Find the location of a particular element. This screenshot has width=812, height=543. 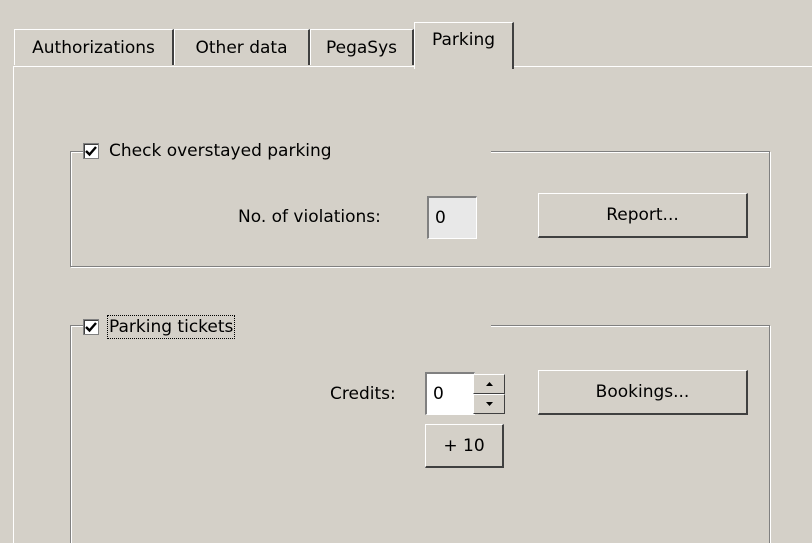

spin-up-button is located at coordinates (489, 384).